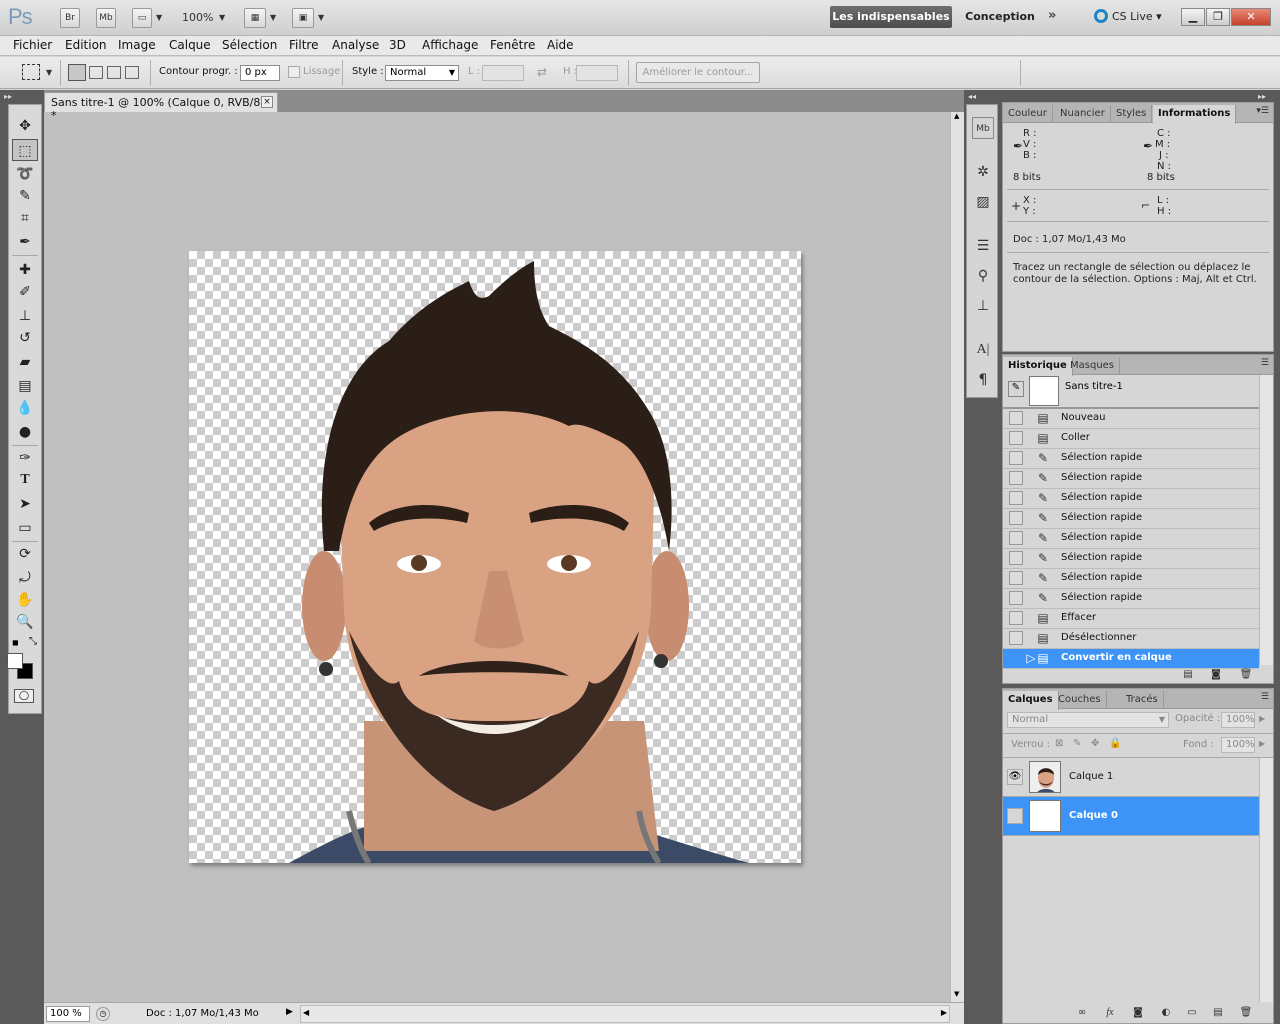 This screenshot has height=1024, width=1280. Describe the element at coordinates (1216, 675) in the screenshot. I see `new-snapshot-icon: ◙` at that location.